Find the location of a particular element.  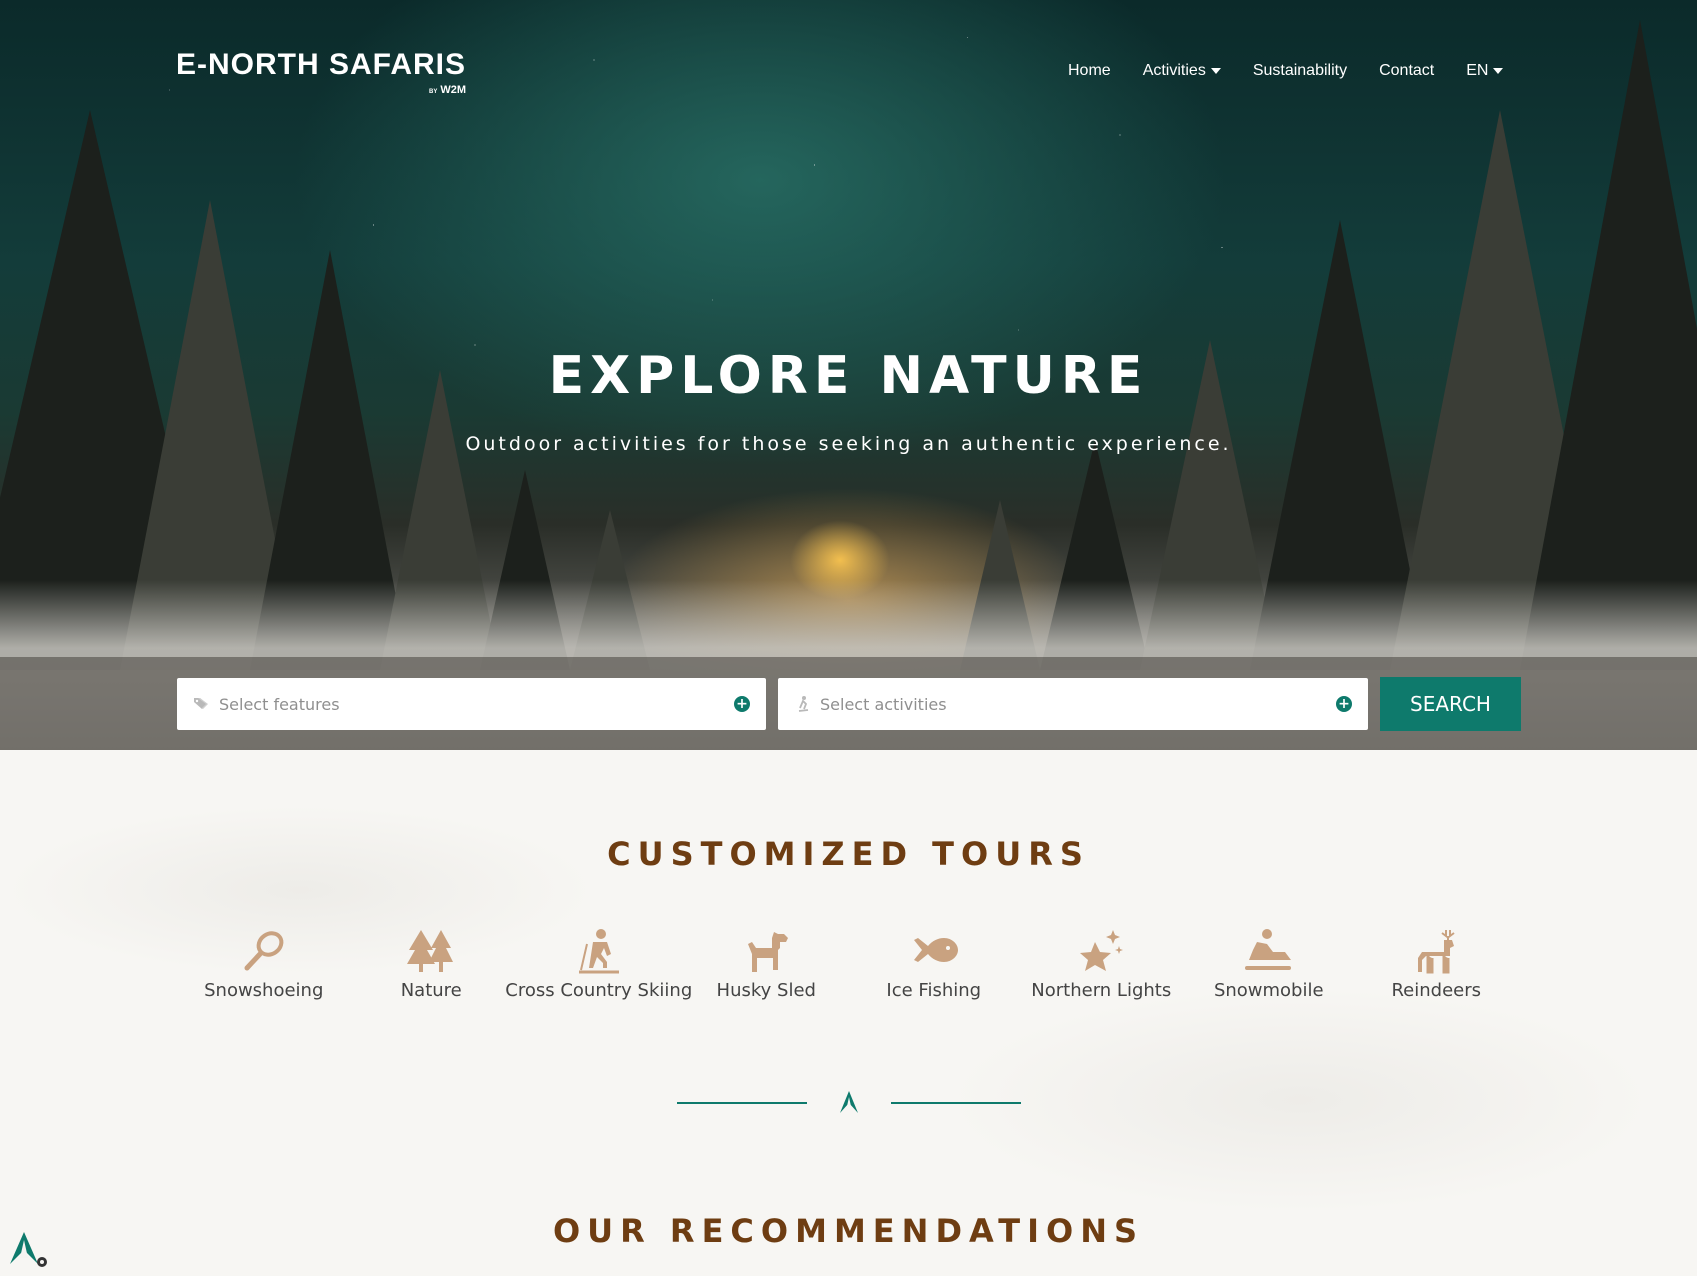

fish-icon is located at coordinates (935, 950).